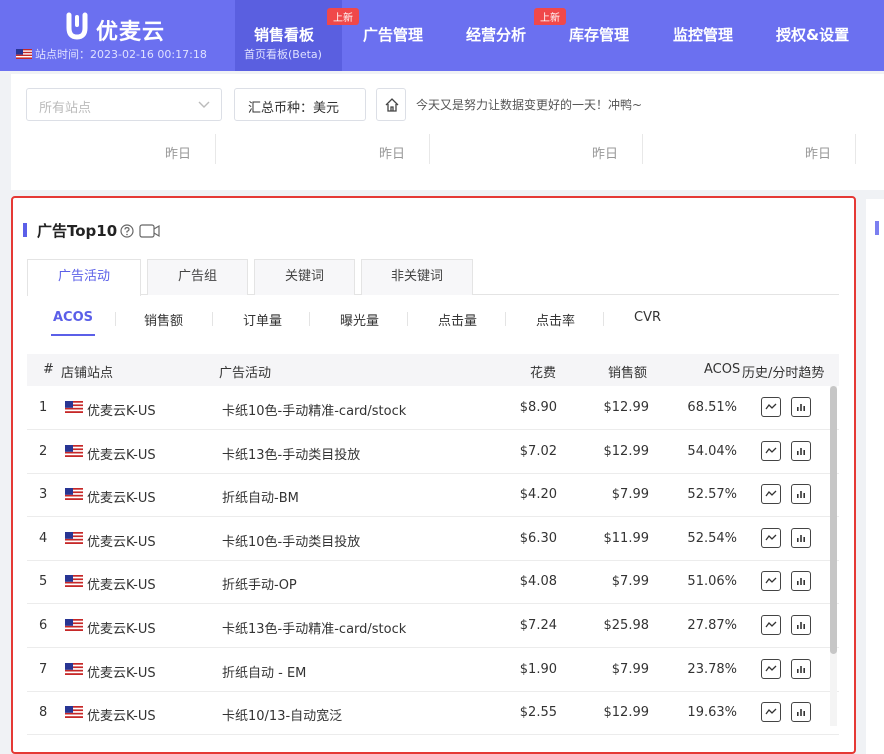  What do you see at coordinates (433, 370) in the screenshot?
I see `table-header: # 店铺站点 广告活动 花费 销售额 ACOS 历史/分时趋势` at bounding box center [433, 370].